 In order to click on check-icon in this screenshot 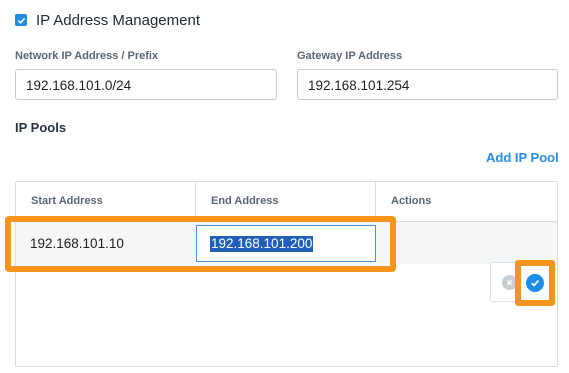, I will do `click(21, 20)`.